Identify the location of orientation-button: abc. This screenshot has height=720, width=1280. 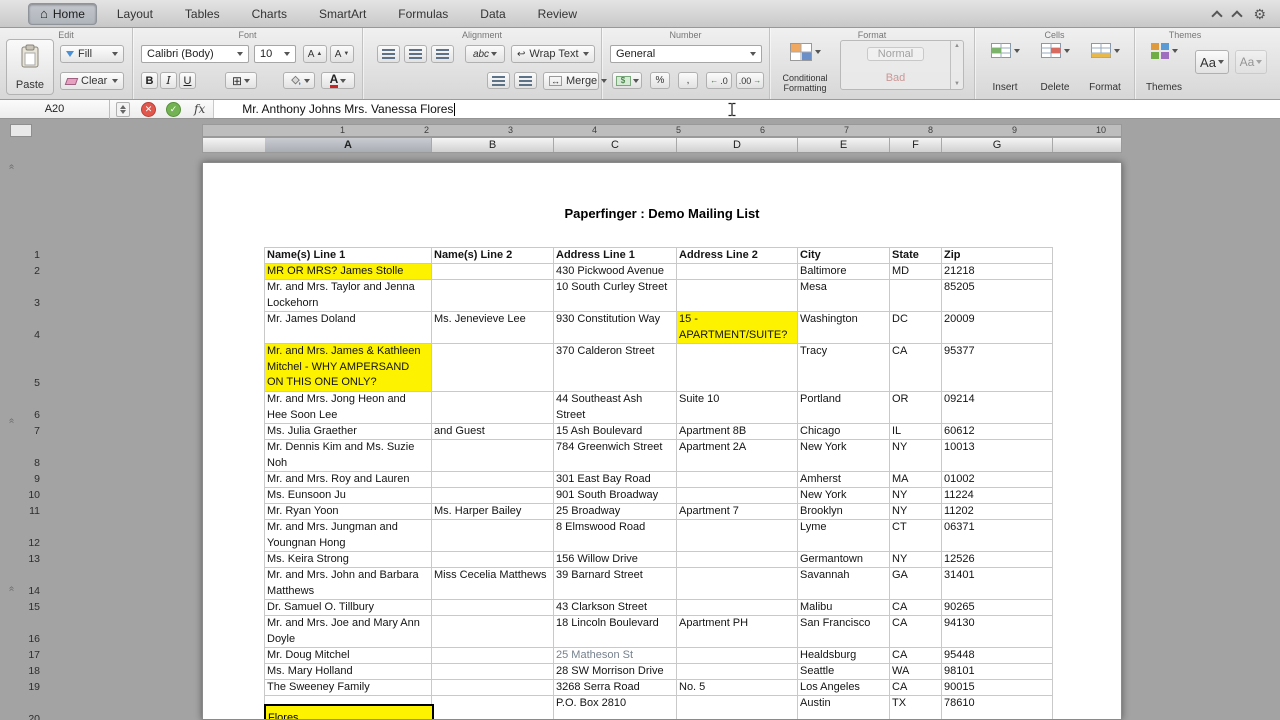
(485, 54).